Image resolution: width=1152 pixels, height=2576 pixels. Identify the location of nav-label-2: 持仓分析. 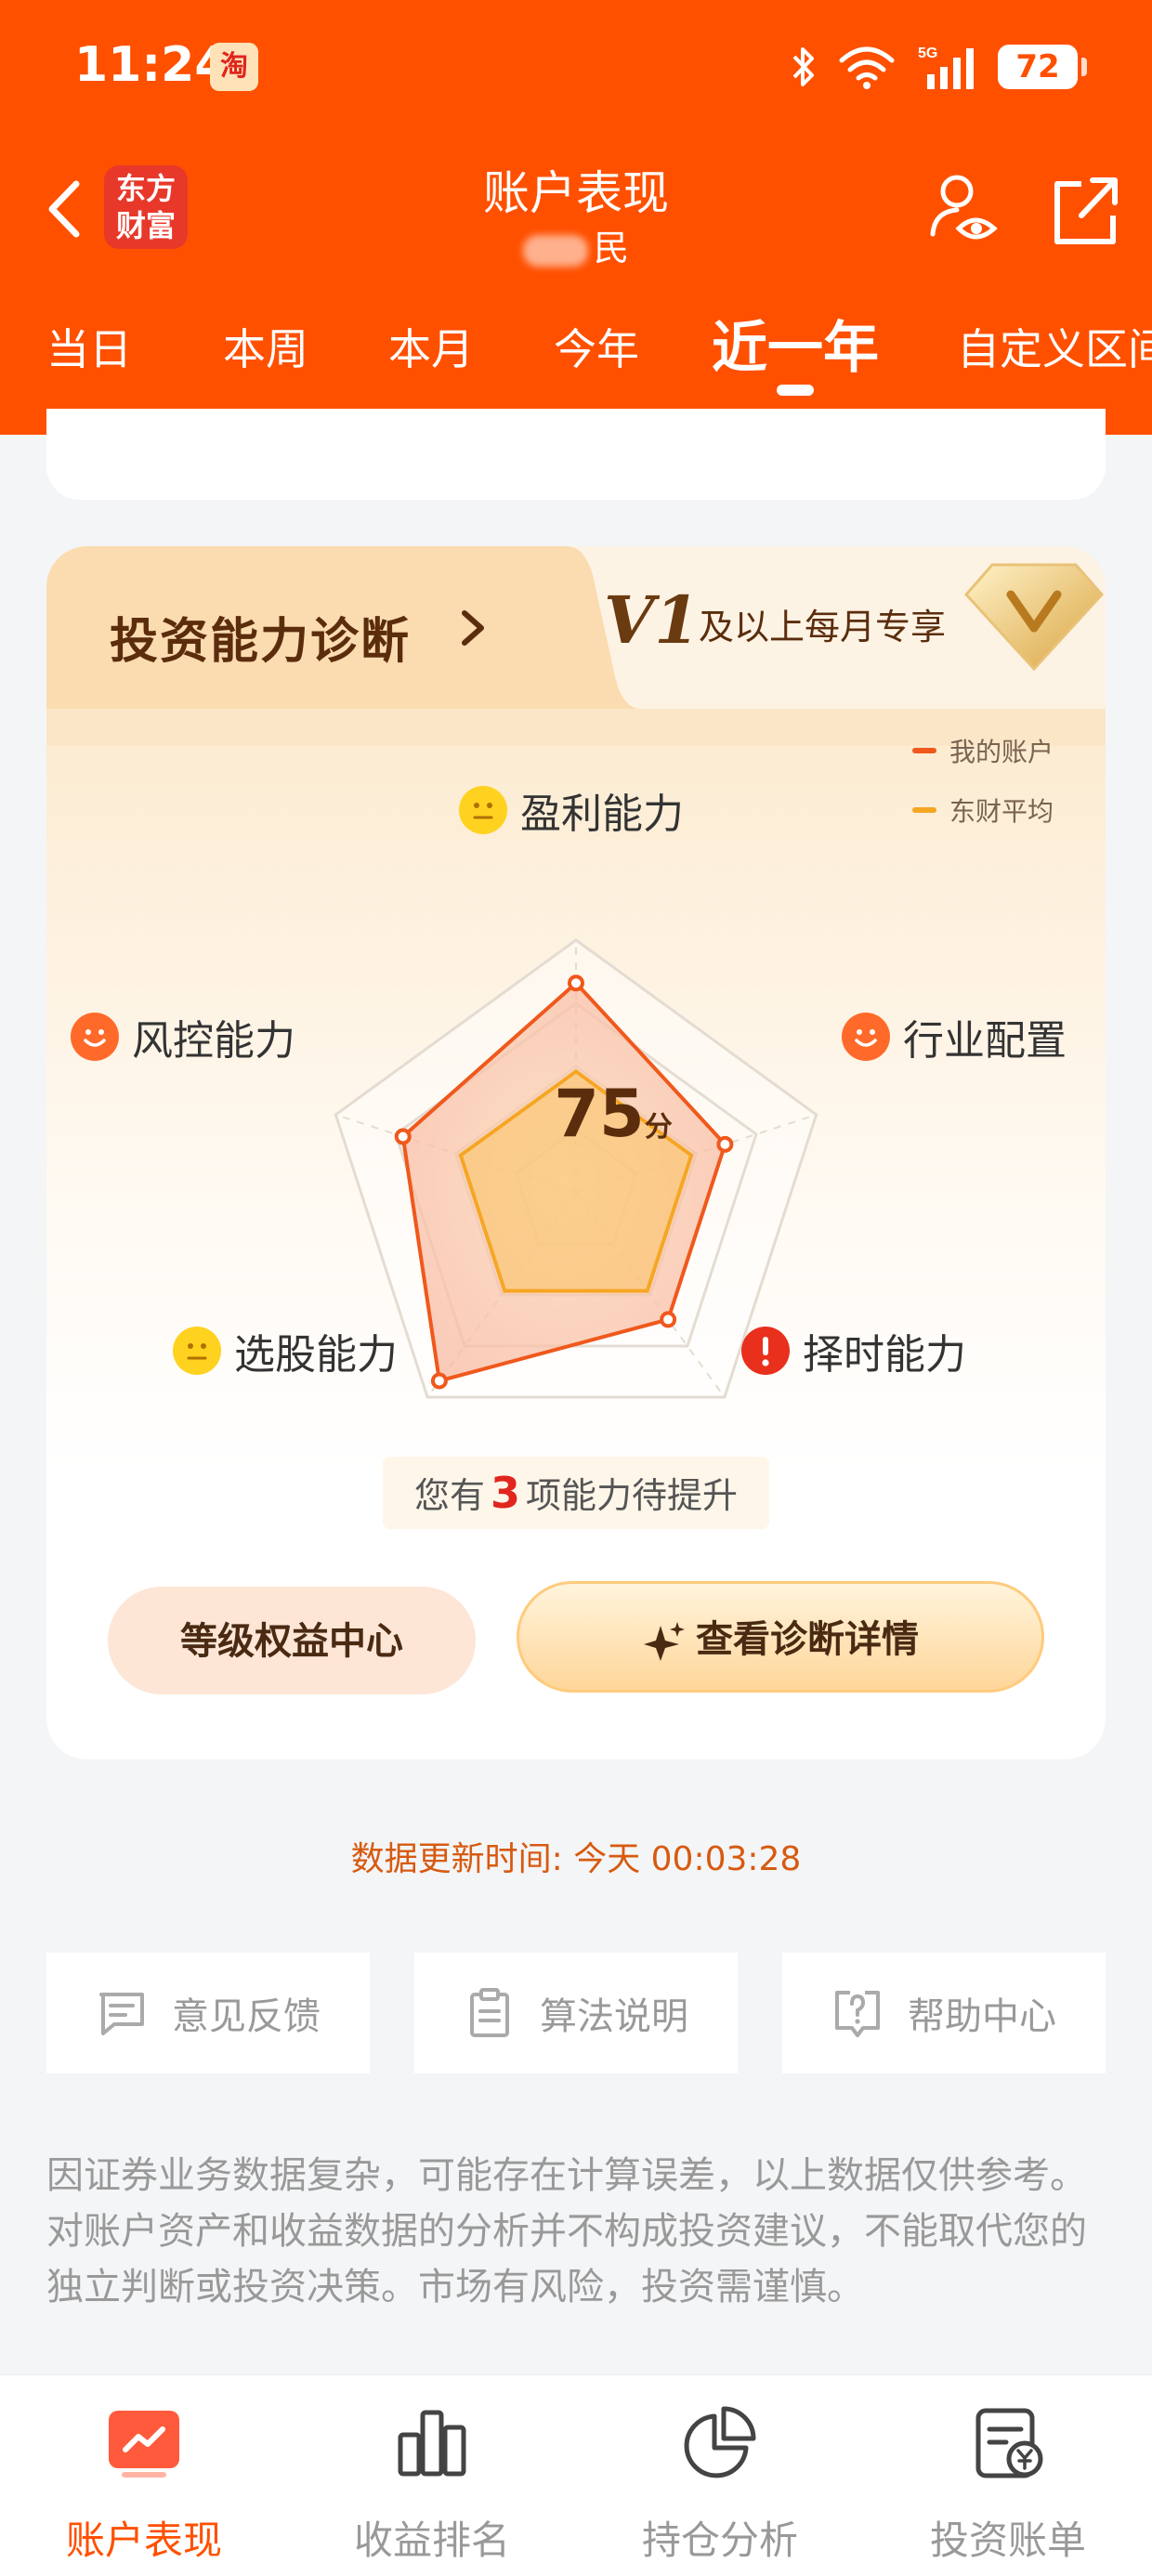
(719, 2540).